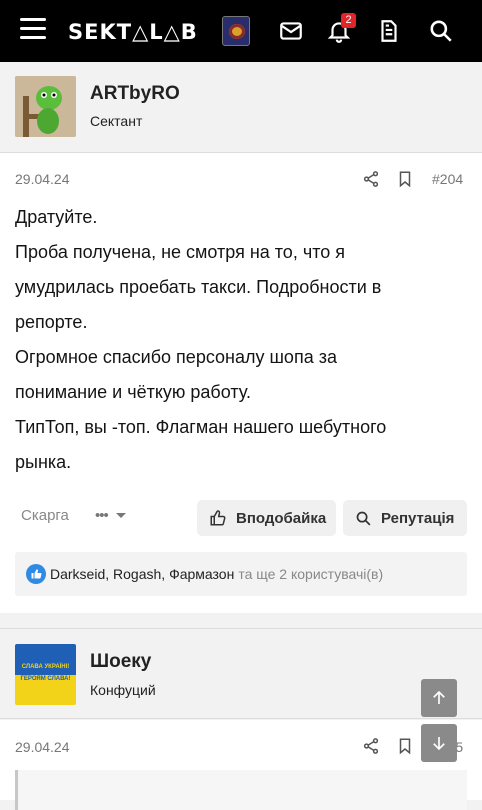 The width and height of the screenshot is (482, 810). What do you see at coordinates (135, 94) in the screenshot?
I see `author-name: ARTbyRO` at bounding box center [135, 94].